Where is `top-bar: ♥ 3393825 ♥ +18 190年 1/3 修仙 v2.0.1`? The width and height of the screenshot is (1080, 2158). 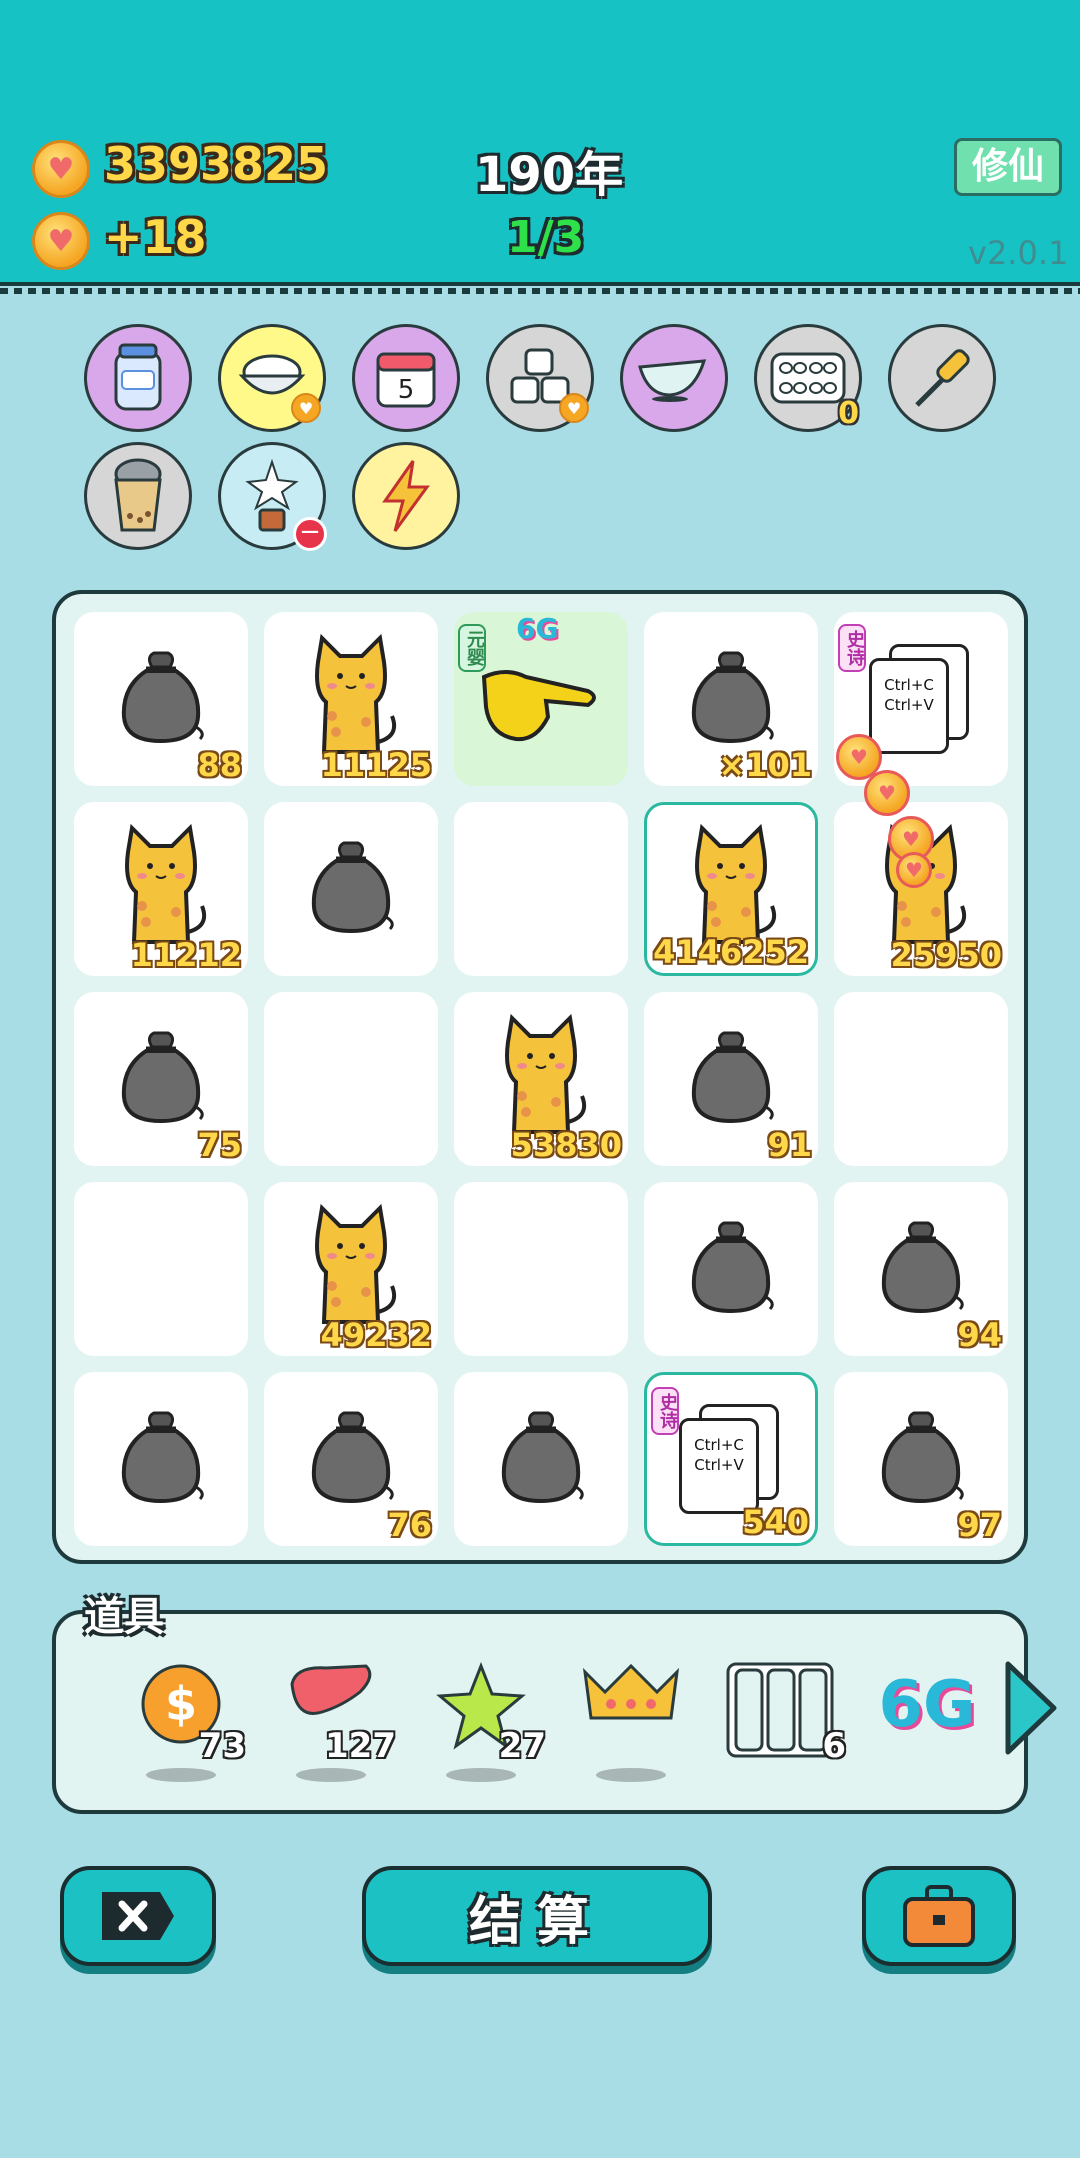
top-bar: ♥ 3393825 ♥ +18 190年 1/3 修仙 v2.0.1 is located at coordinates (540, 147).